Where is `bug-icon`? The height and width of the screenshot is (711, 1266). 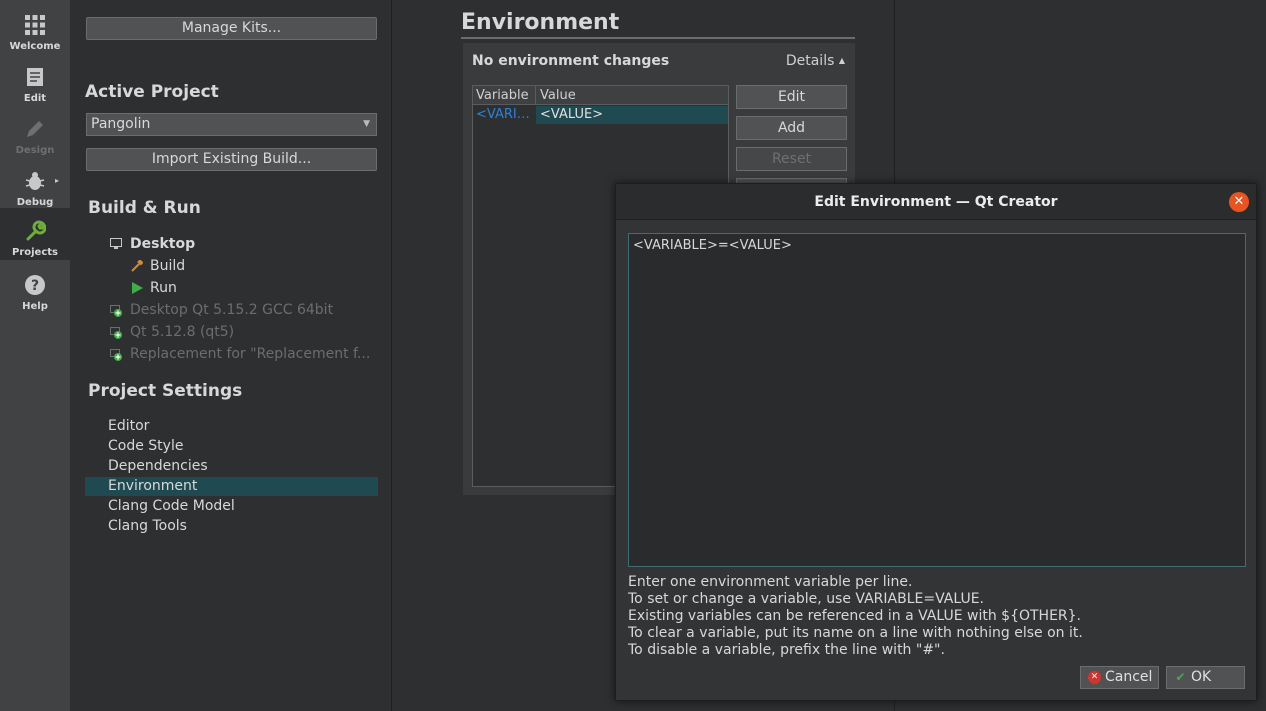 bug-icon is located at coordinates (35, 181).